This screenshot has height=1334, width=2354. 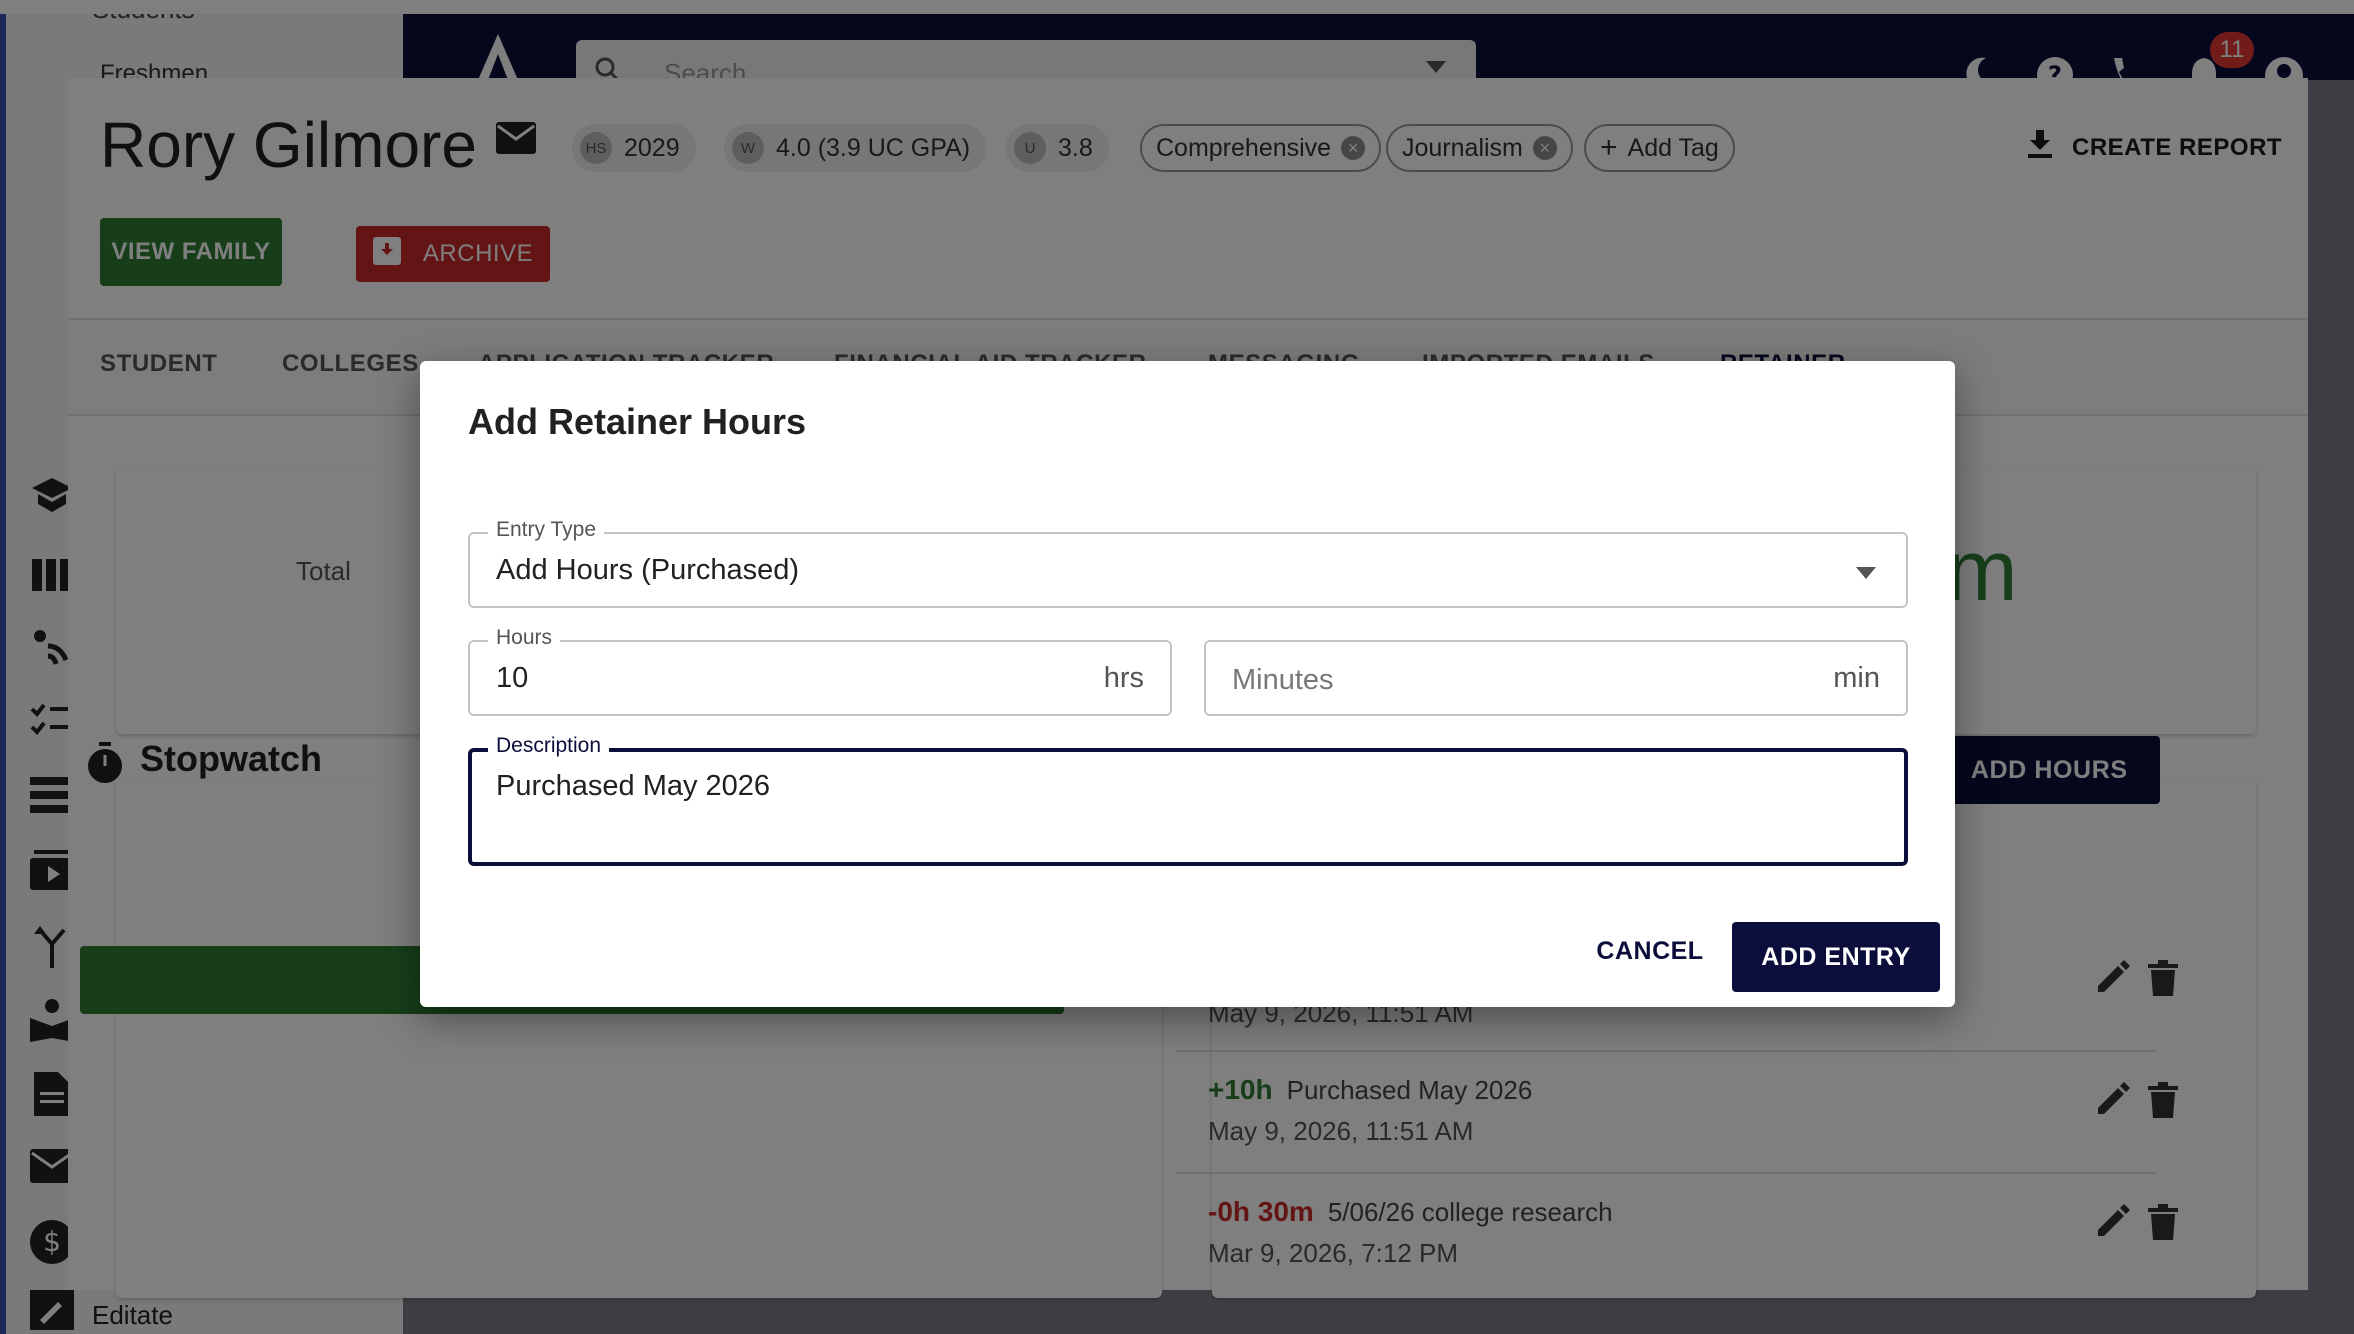 What do you see at coordinates (648, 570) in the screenshot?
I see `entry-type-value: Add Hours (Purchased)` at bounding box center [648, 570].